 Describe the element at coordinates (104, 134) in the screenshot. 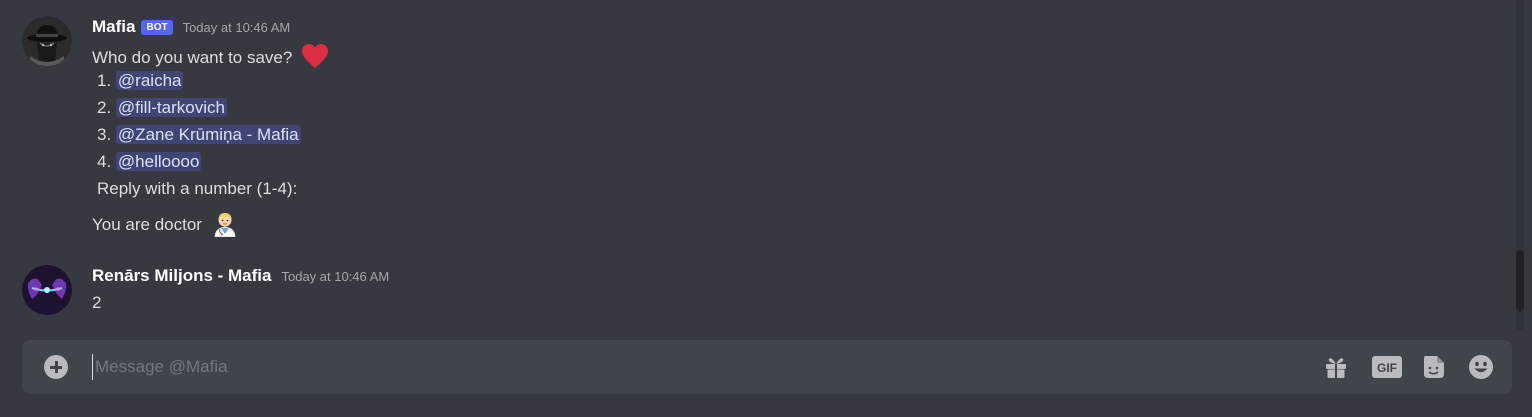

I see `option-number: 3.` at that location.